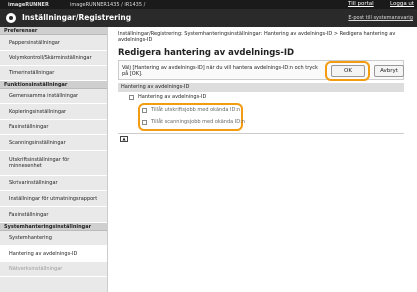 Image resolution: width=417 pixels, height=292 pixels. Describe the element at coordinates (53, 183) in the screenshot. I see `sidebar-item-printer: Skrivarinställningar` at that location.